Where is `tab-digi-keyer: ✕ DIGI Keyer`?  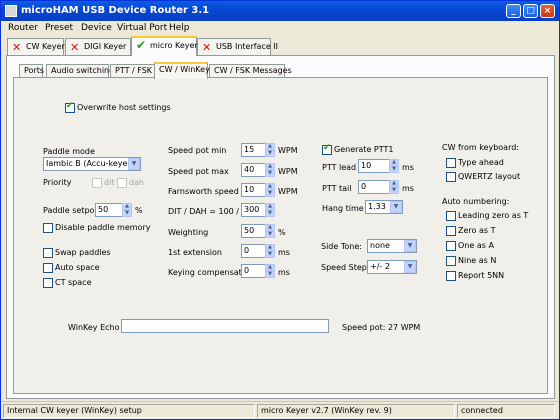
tab-digi-keyer: ✕ DIGI Keyer is located at coordinates (98, 46).